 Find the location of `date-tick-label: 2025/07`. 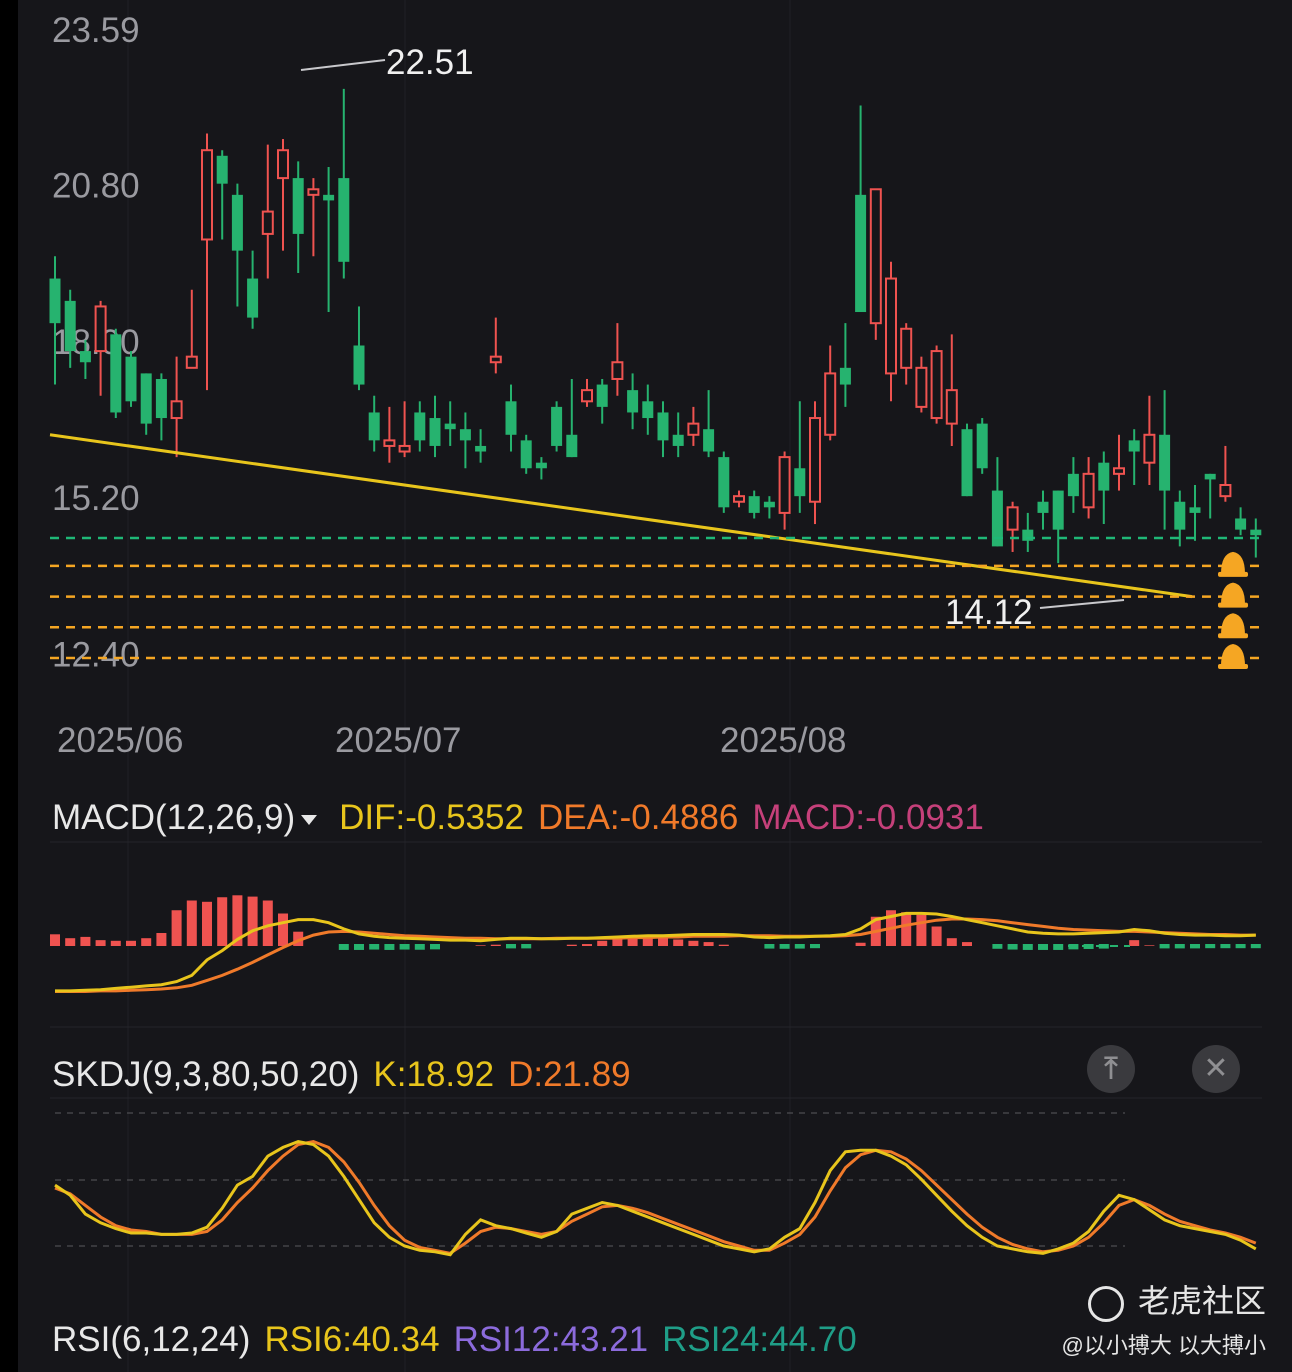

date-tick-label: 2025/07 is located at coordinates (398, 740).